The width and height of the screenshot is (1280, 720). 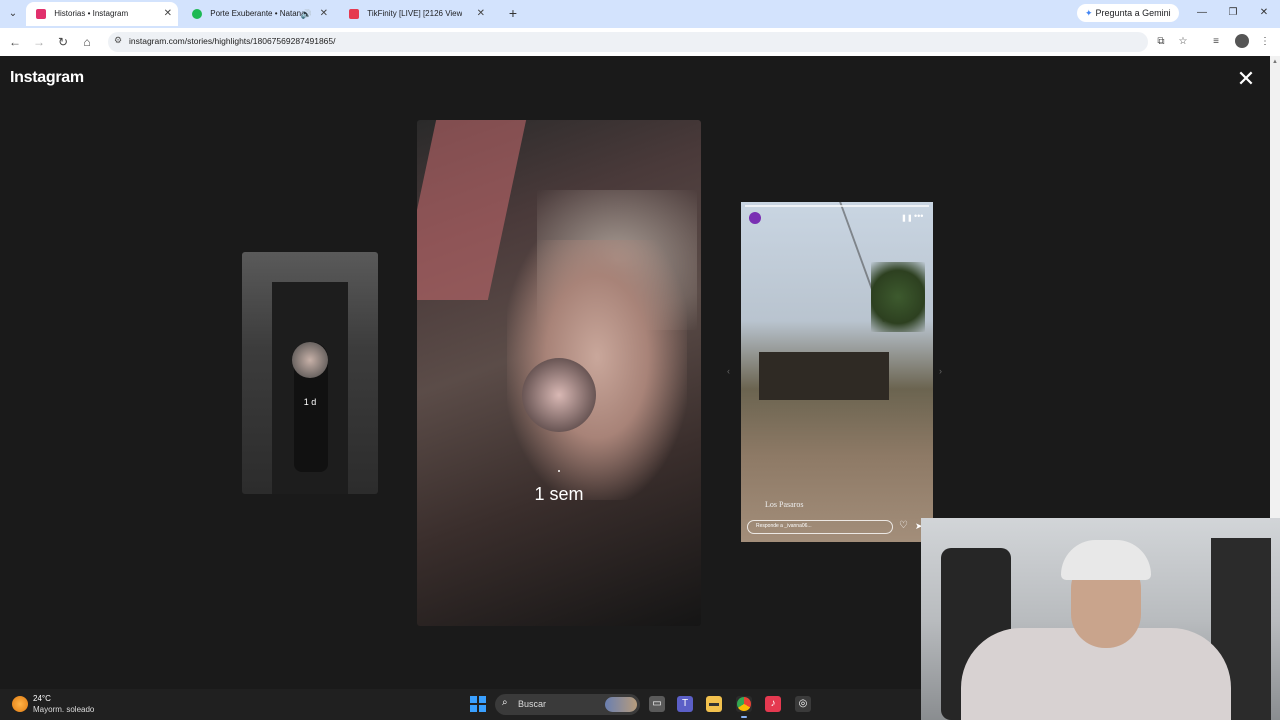 What do you see at coordinates (1089, 13) in the screenshot?
I see `gemini-spark-icon: ✦` at bounding box center [1089, 13].